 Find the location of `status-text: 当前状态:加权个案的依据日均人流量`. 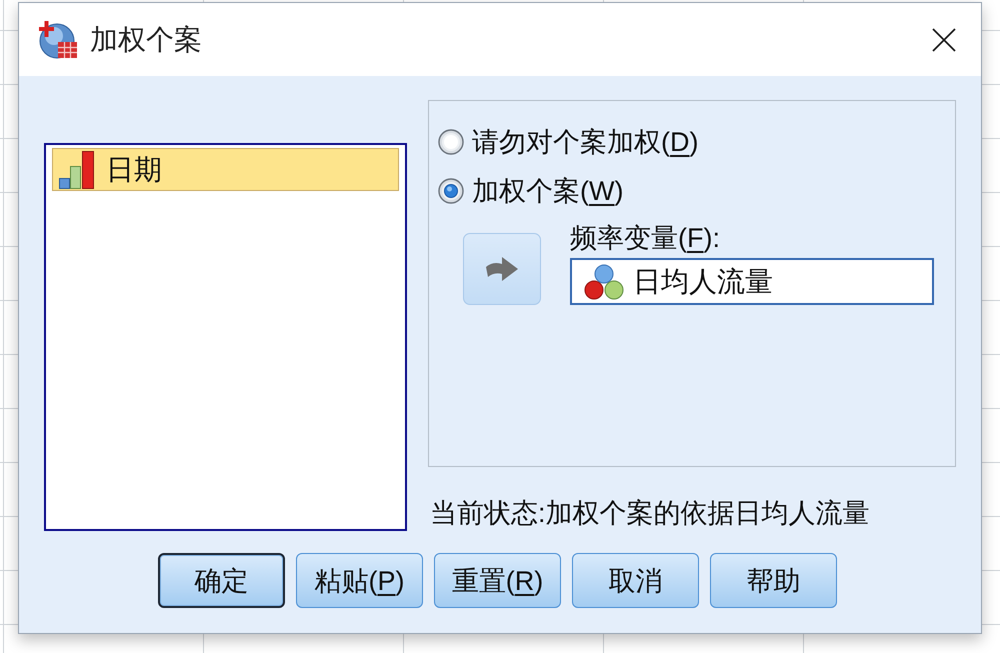

status-text: 当前状态:加权个案的依据日均人流量 is located at coordinates (650, 513).